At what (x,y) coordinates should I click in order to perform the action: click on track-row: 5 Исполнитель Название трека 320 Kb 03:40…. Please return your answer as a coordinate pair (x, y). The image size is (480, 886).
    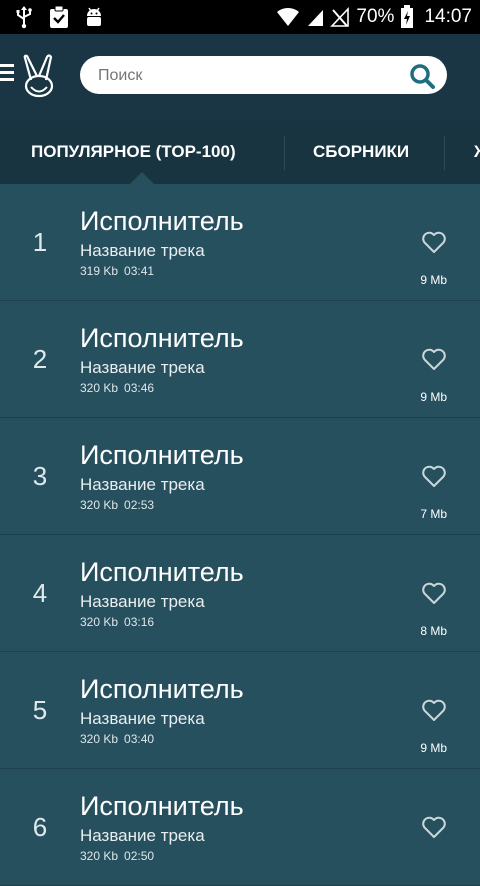
    Looking at the image, I should click on (240, 710).